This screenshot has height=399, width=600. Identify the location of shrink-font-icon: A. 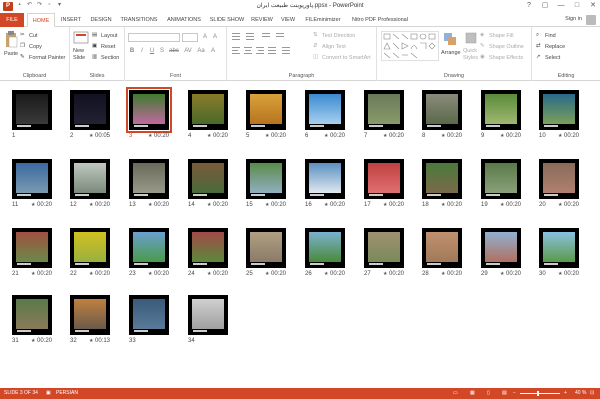
(215, 37).